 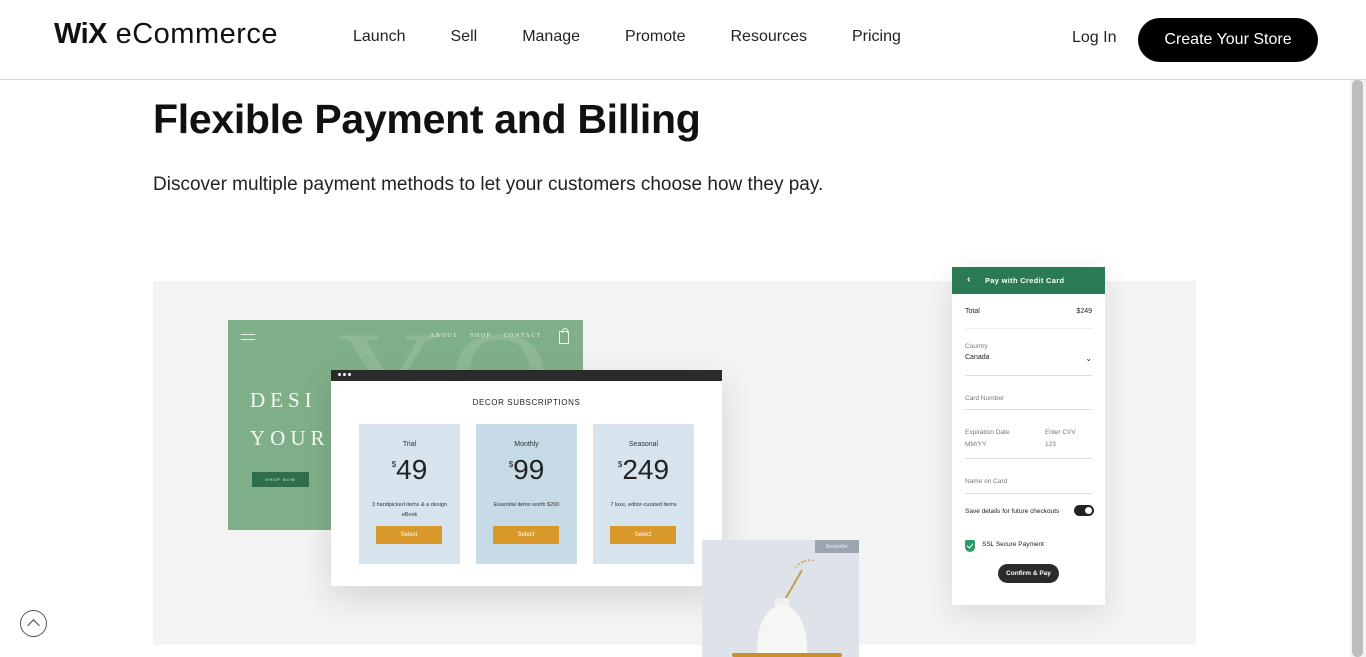 What do you see at coordinates (1012, 511) in the screenshot?
I see `save-details-label: Save details for future checkouts` at bounding box center [1012, 511].